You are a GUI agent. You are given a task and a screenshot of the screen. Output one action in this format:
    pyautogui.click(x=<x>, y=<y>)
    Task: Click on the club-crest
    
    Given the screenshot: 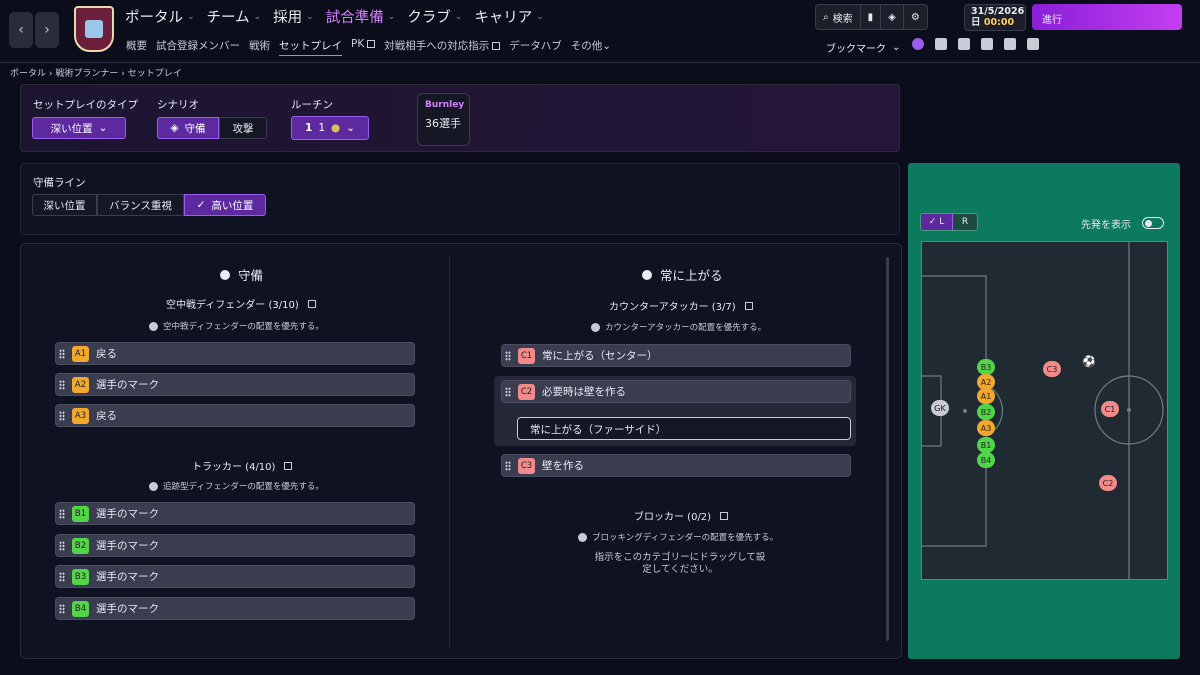 What is the action you would take?
    pyautogui.click(x=94, y=29)
    